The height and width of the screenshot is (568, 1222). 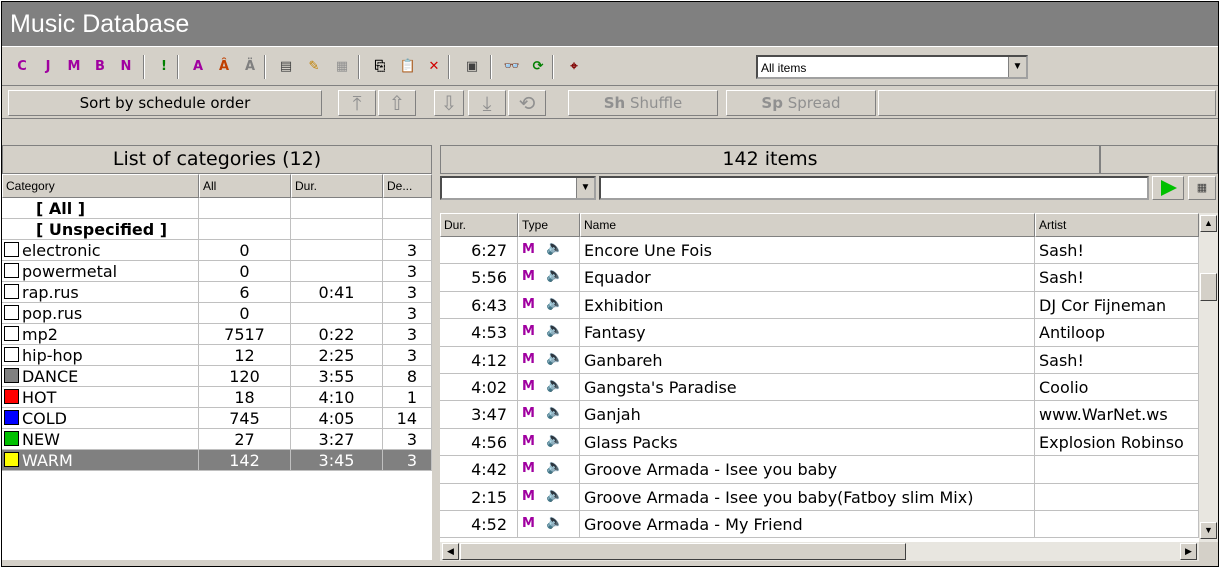 What do you see at coordinates (874, 188) in the screenshot?
I see `items-search-input` at bounding box center [874, 188].